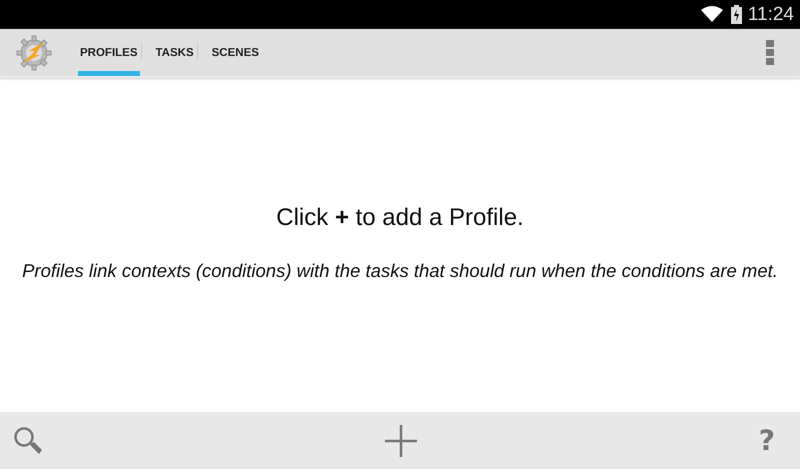 The image size is (800, 469). I want to click on app-logo-icon, so click(34, 53).